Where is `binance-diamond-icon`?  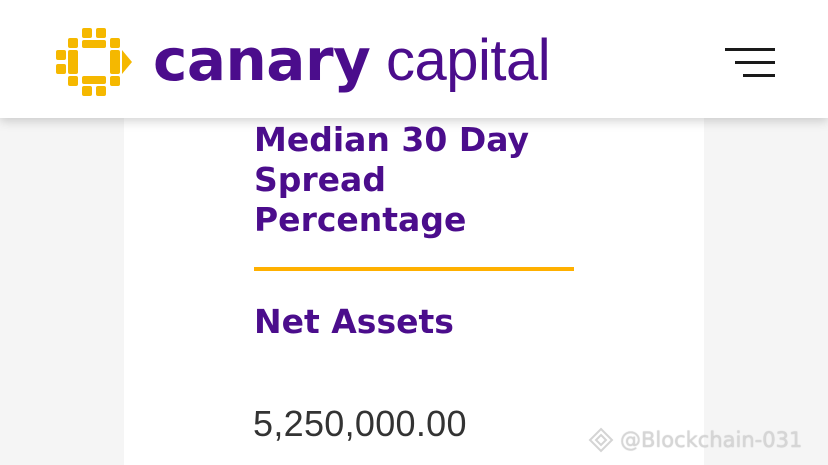 binance-diamond-icon is located at coordinates (601, 440).